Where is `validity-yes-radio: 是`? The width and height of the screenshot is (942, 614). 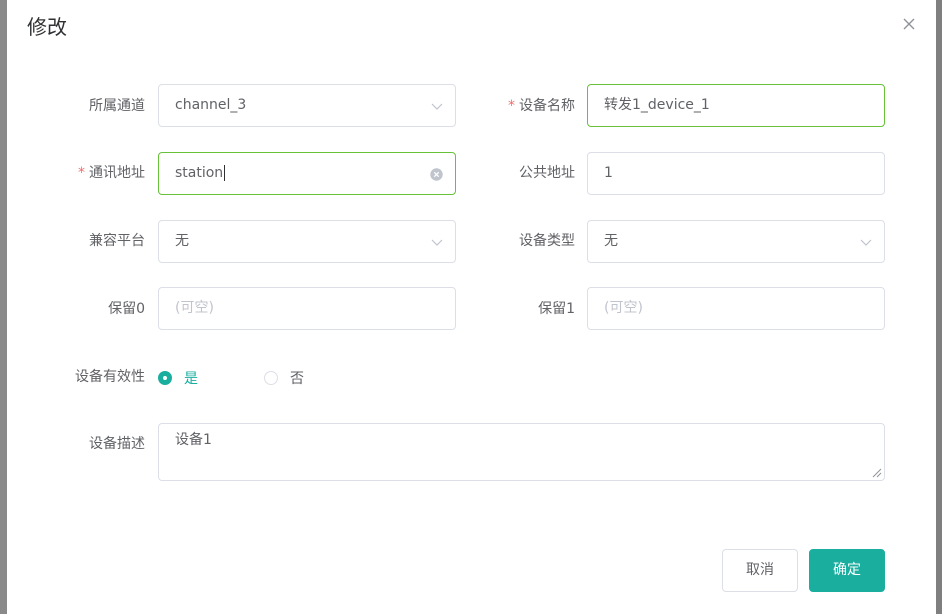 validity-yes-radio: 是 is located at coordinates (178, 378).